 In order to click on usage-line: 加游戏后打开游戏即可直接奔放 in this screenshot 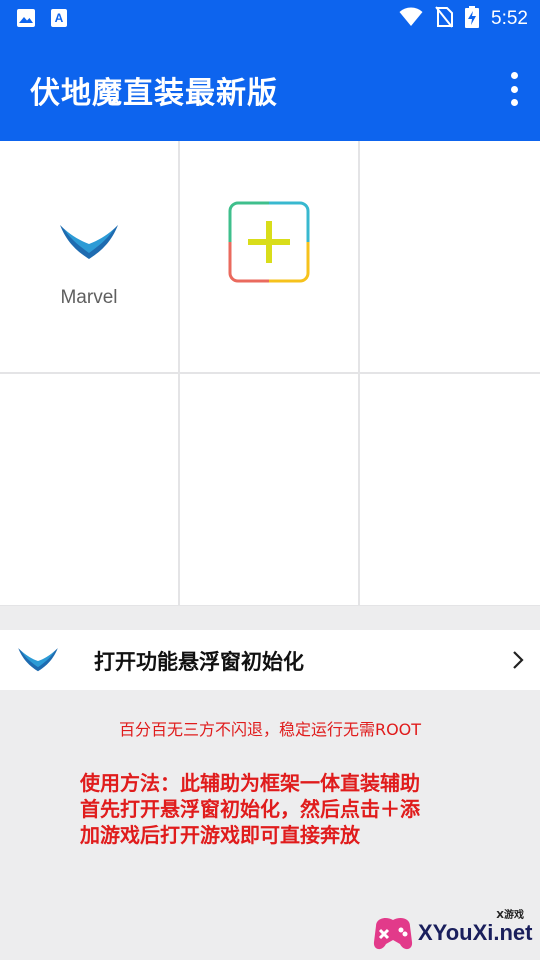, I will do `click(220, 835)`.